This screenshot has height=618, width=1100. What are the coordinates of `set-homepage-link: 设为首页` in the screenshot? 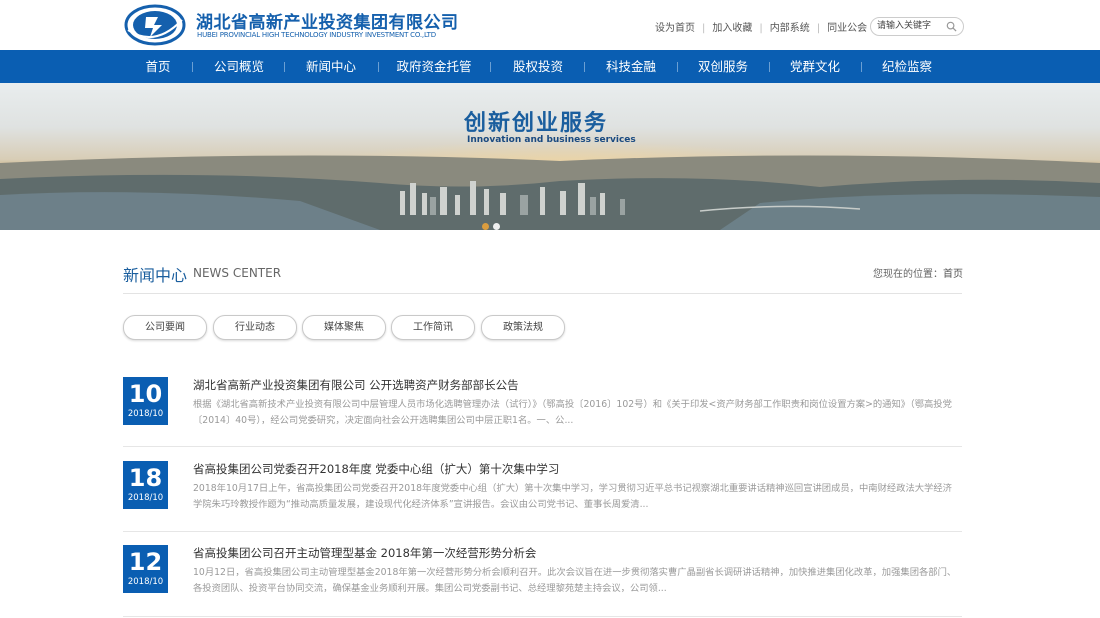 It's located at (675, 28).